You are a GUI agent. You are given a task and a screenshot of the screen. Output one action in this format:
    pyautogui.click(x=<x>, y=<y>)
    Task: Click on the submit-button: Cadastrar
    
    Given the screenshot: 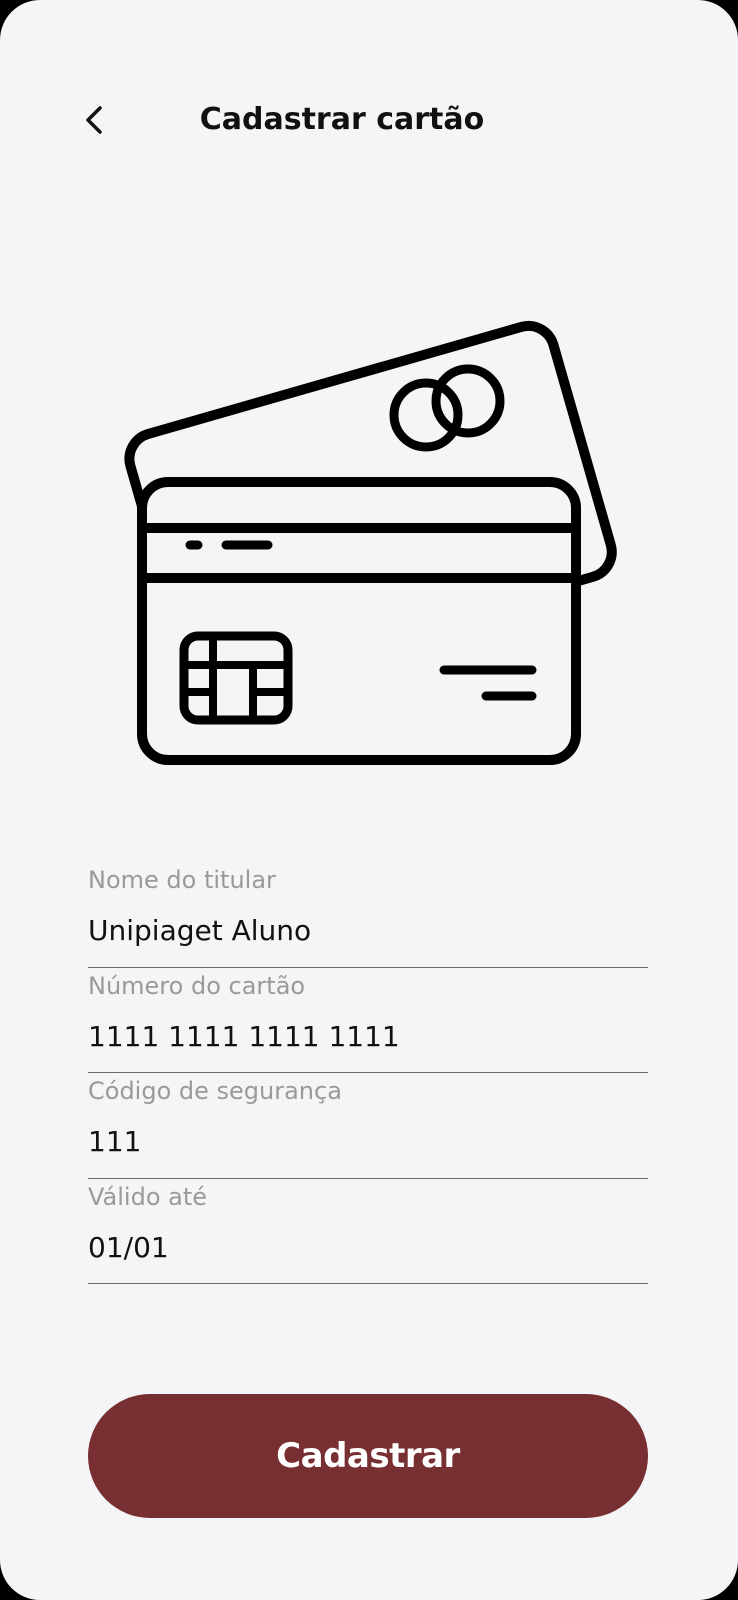 What is the action you would take?
    pyautogui.click(x=368, y=1456)
    